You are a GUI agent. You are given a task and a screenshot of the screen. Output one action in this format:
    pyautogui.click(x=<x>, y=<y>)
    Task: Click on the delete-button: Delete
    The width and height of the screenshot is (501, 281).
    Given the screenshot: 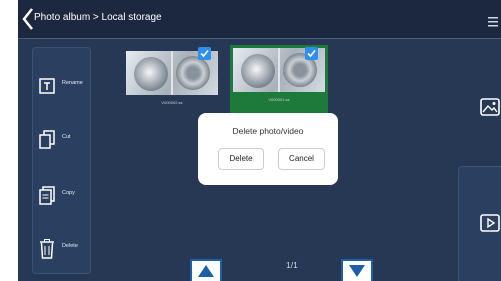 What is the action you would take?
    pyautogui.click(x=241, y=159)
    